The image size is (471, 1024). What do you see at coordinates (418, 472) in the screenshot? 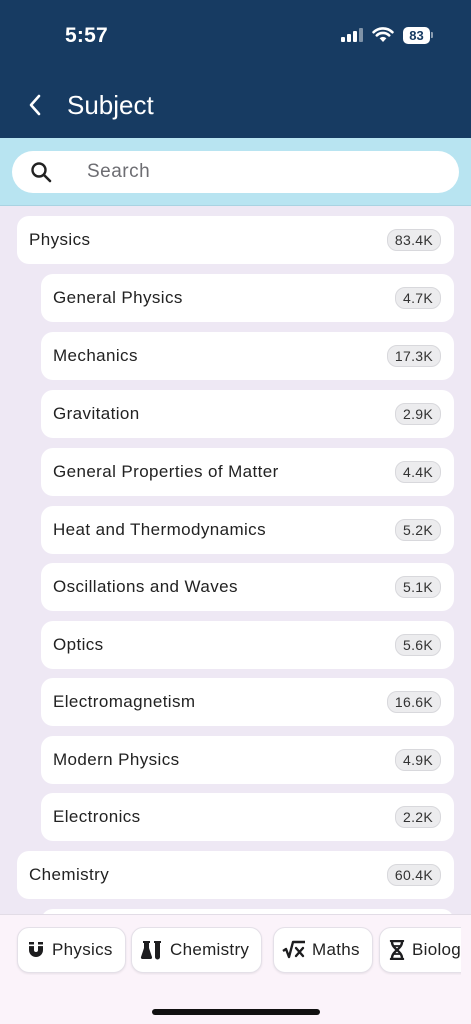
I see `count-badge: 4.4K` at bounding box center [418, 472].